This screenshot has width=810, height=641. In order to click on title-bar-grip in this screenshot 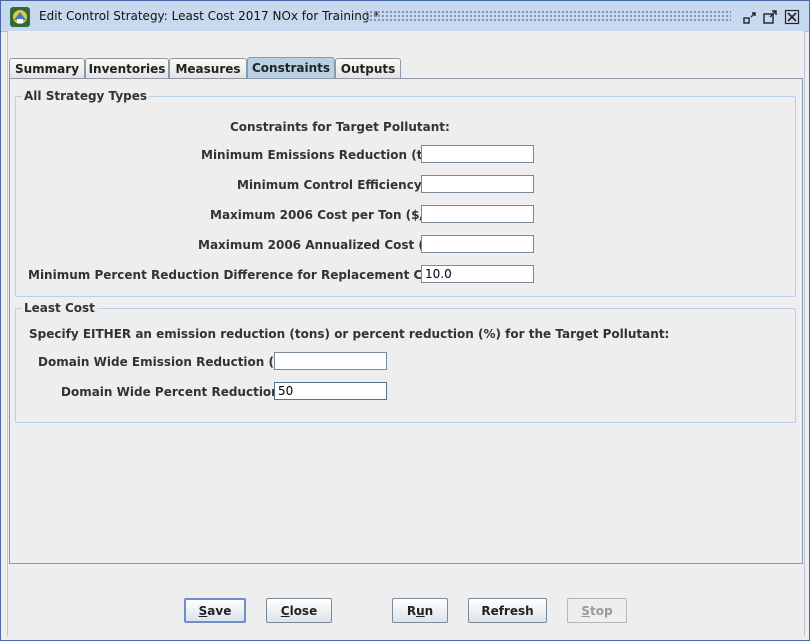, I will do `click(548, 16)`.